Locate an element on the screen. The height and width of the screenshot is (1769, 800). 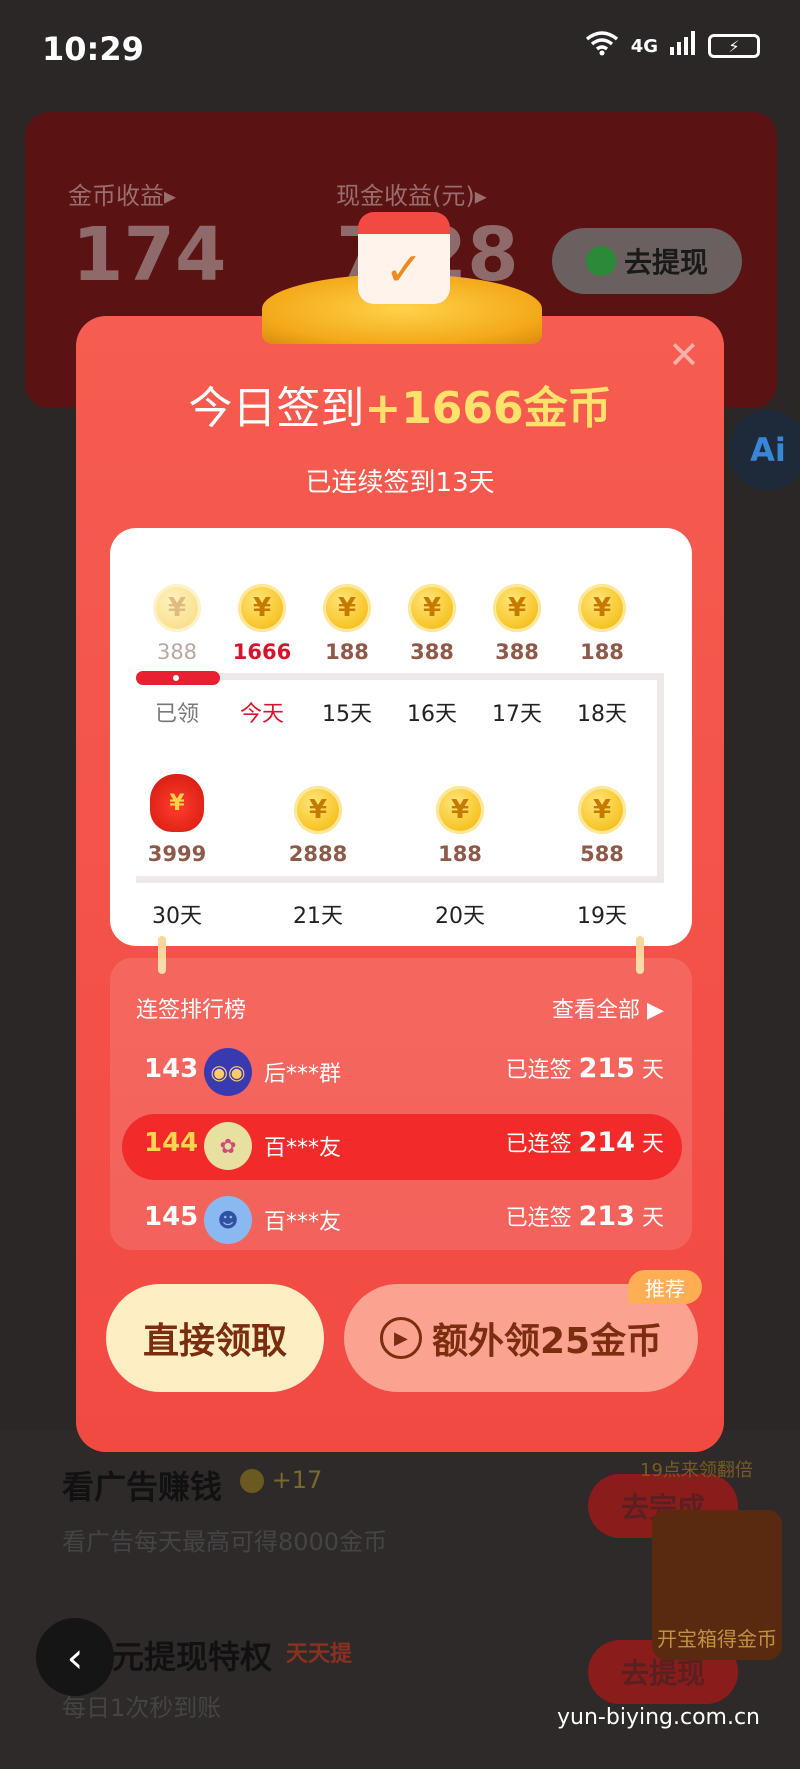
day-label: 16天 is located at coordinates (432, 714).